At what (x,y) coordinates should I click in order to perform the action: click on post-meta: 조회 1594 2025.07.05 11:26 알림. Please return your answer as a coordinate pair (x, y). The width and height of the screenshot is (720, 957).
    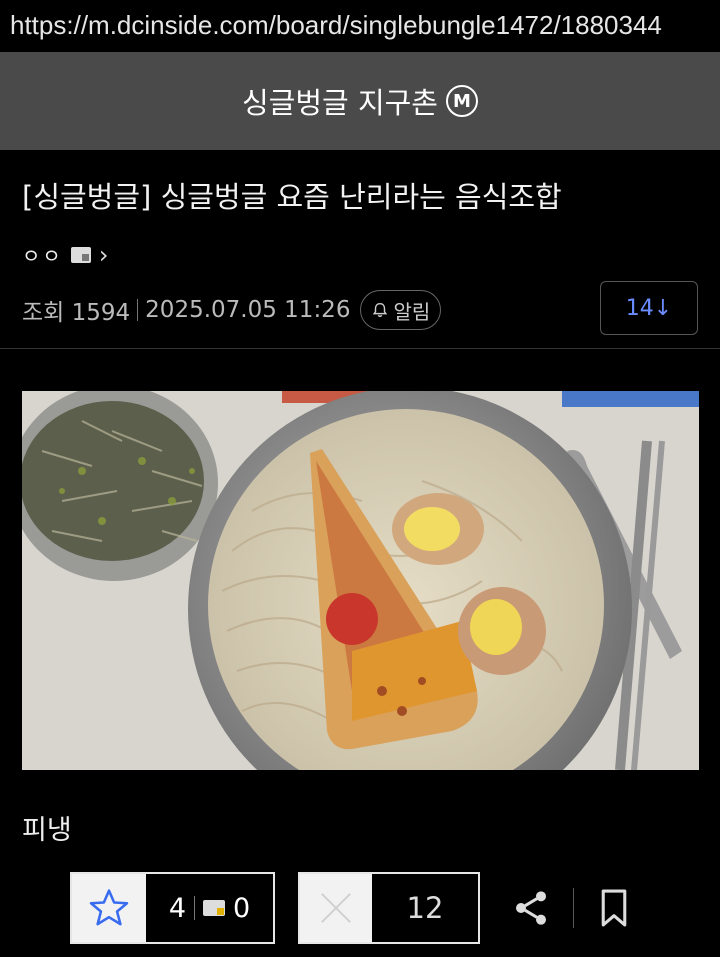
    Looking at the image, I should click on (232, 310).